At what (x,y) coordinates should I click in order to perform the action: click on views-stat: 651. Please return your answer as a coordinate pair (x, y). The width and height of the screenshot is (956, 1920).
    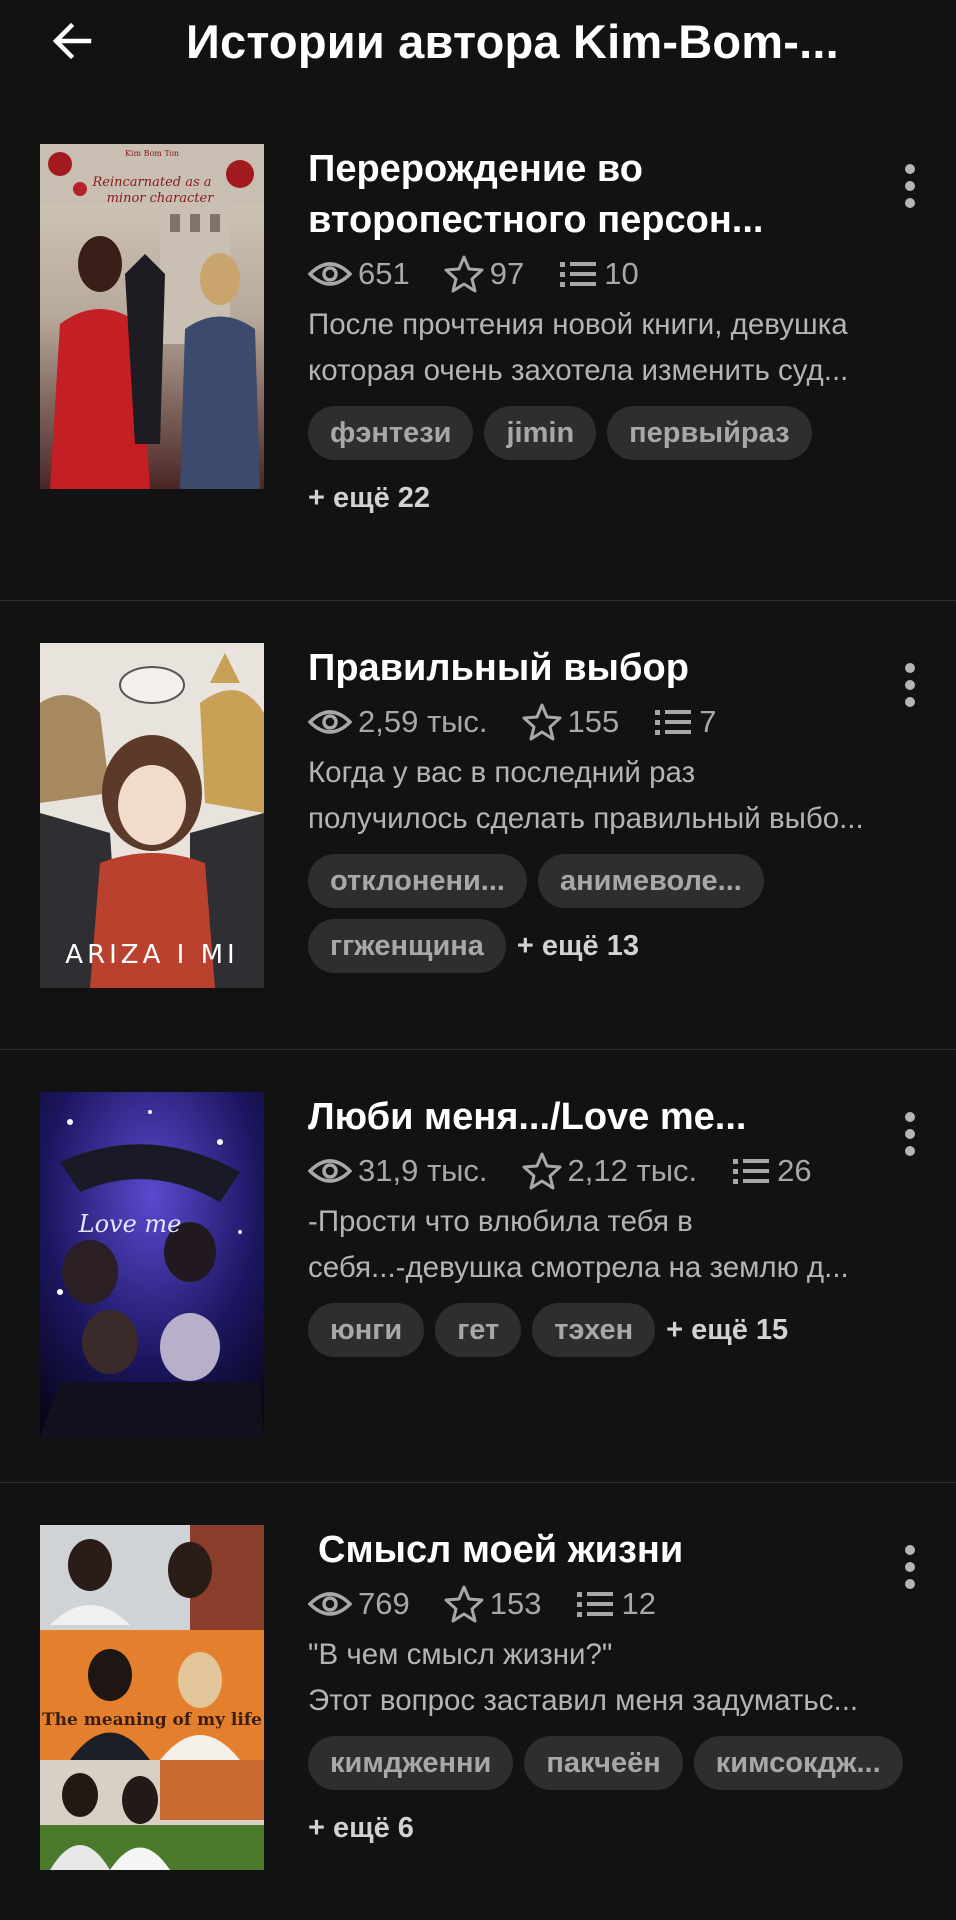
    Looking at the image, I should click on (359, 274).